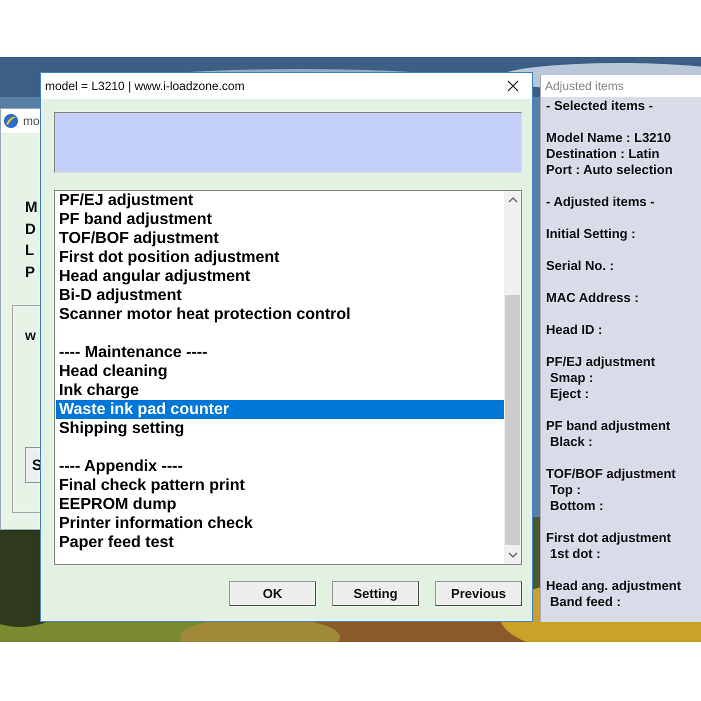 The image size is (701, 701). I want to click on list-item: Waste ink pad counter, so click(280, 409).